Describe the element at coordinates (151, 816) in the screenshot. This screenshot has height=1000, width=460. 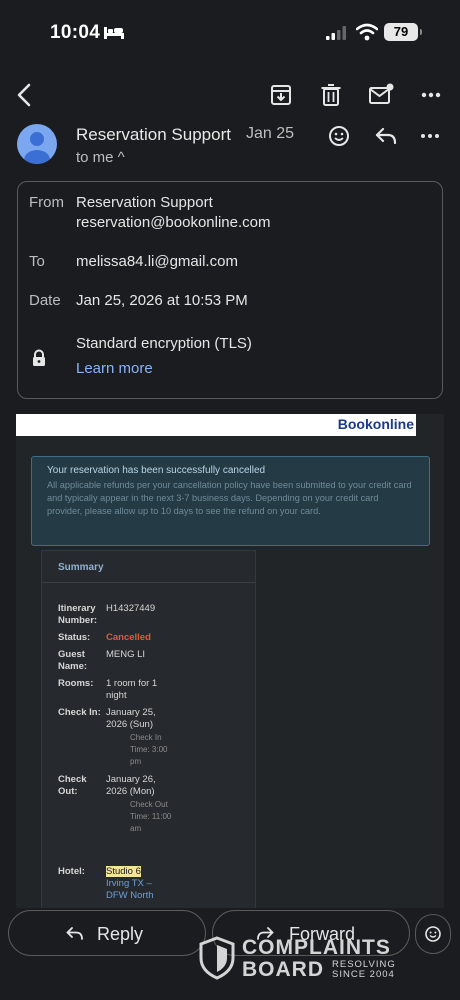
I see `checkout-time: Check Out Time: 11:00 am` at that location.